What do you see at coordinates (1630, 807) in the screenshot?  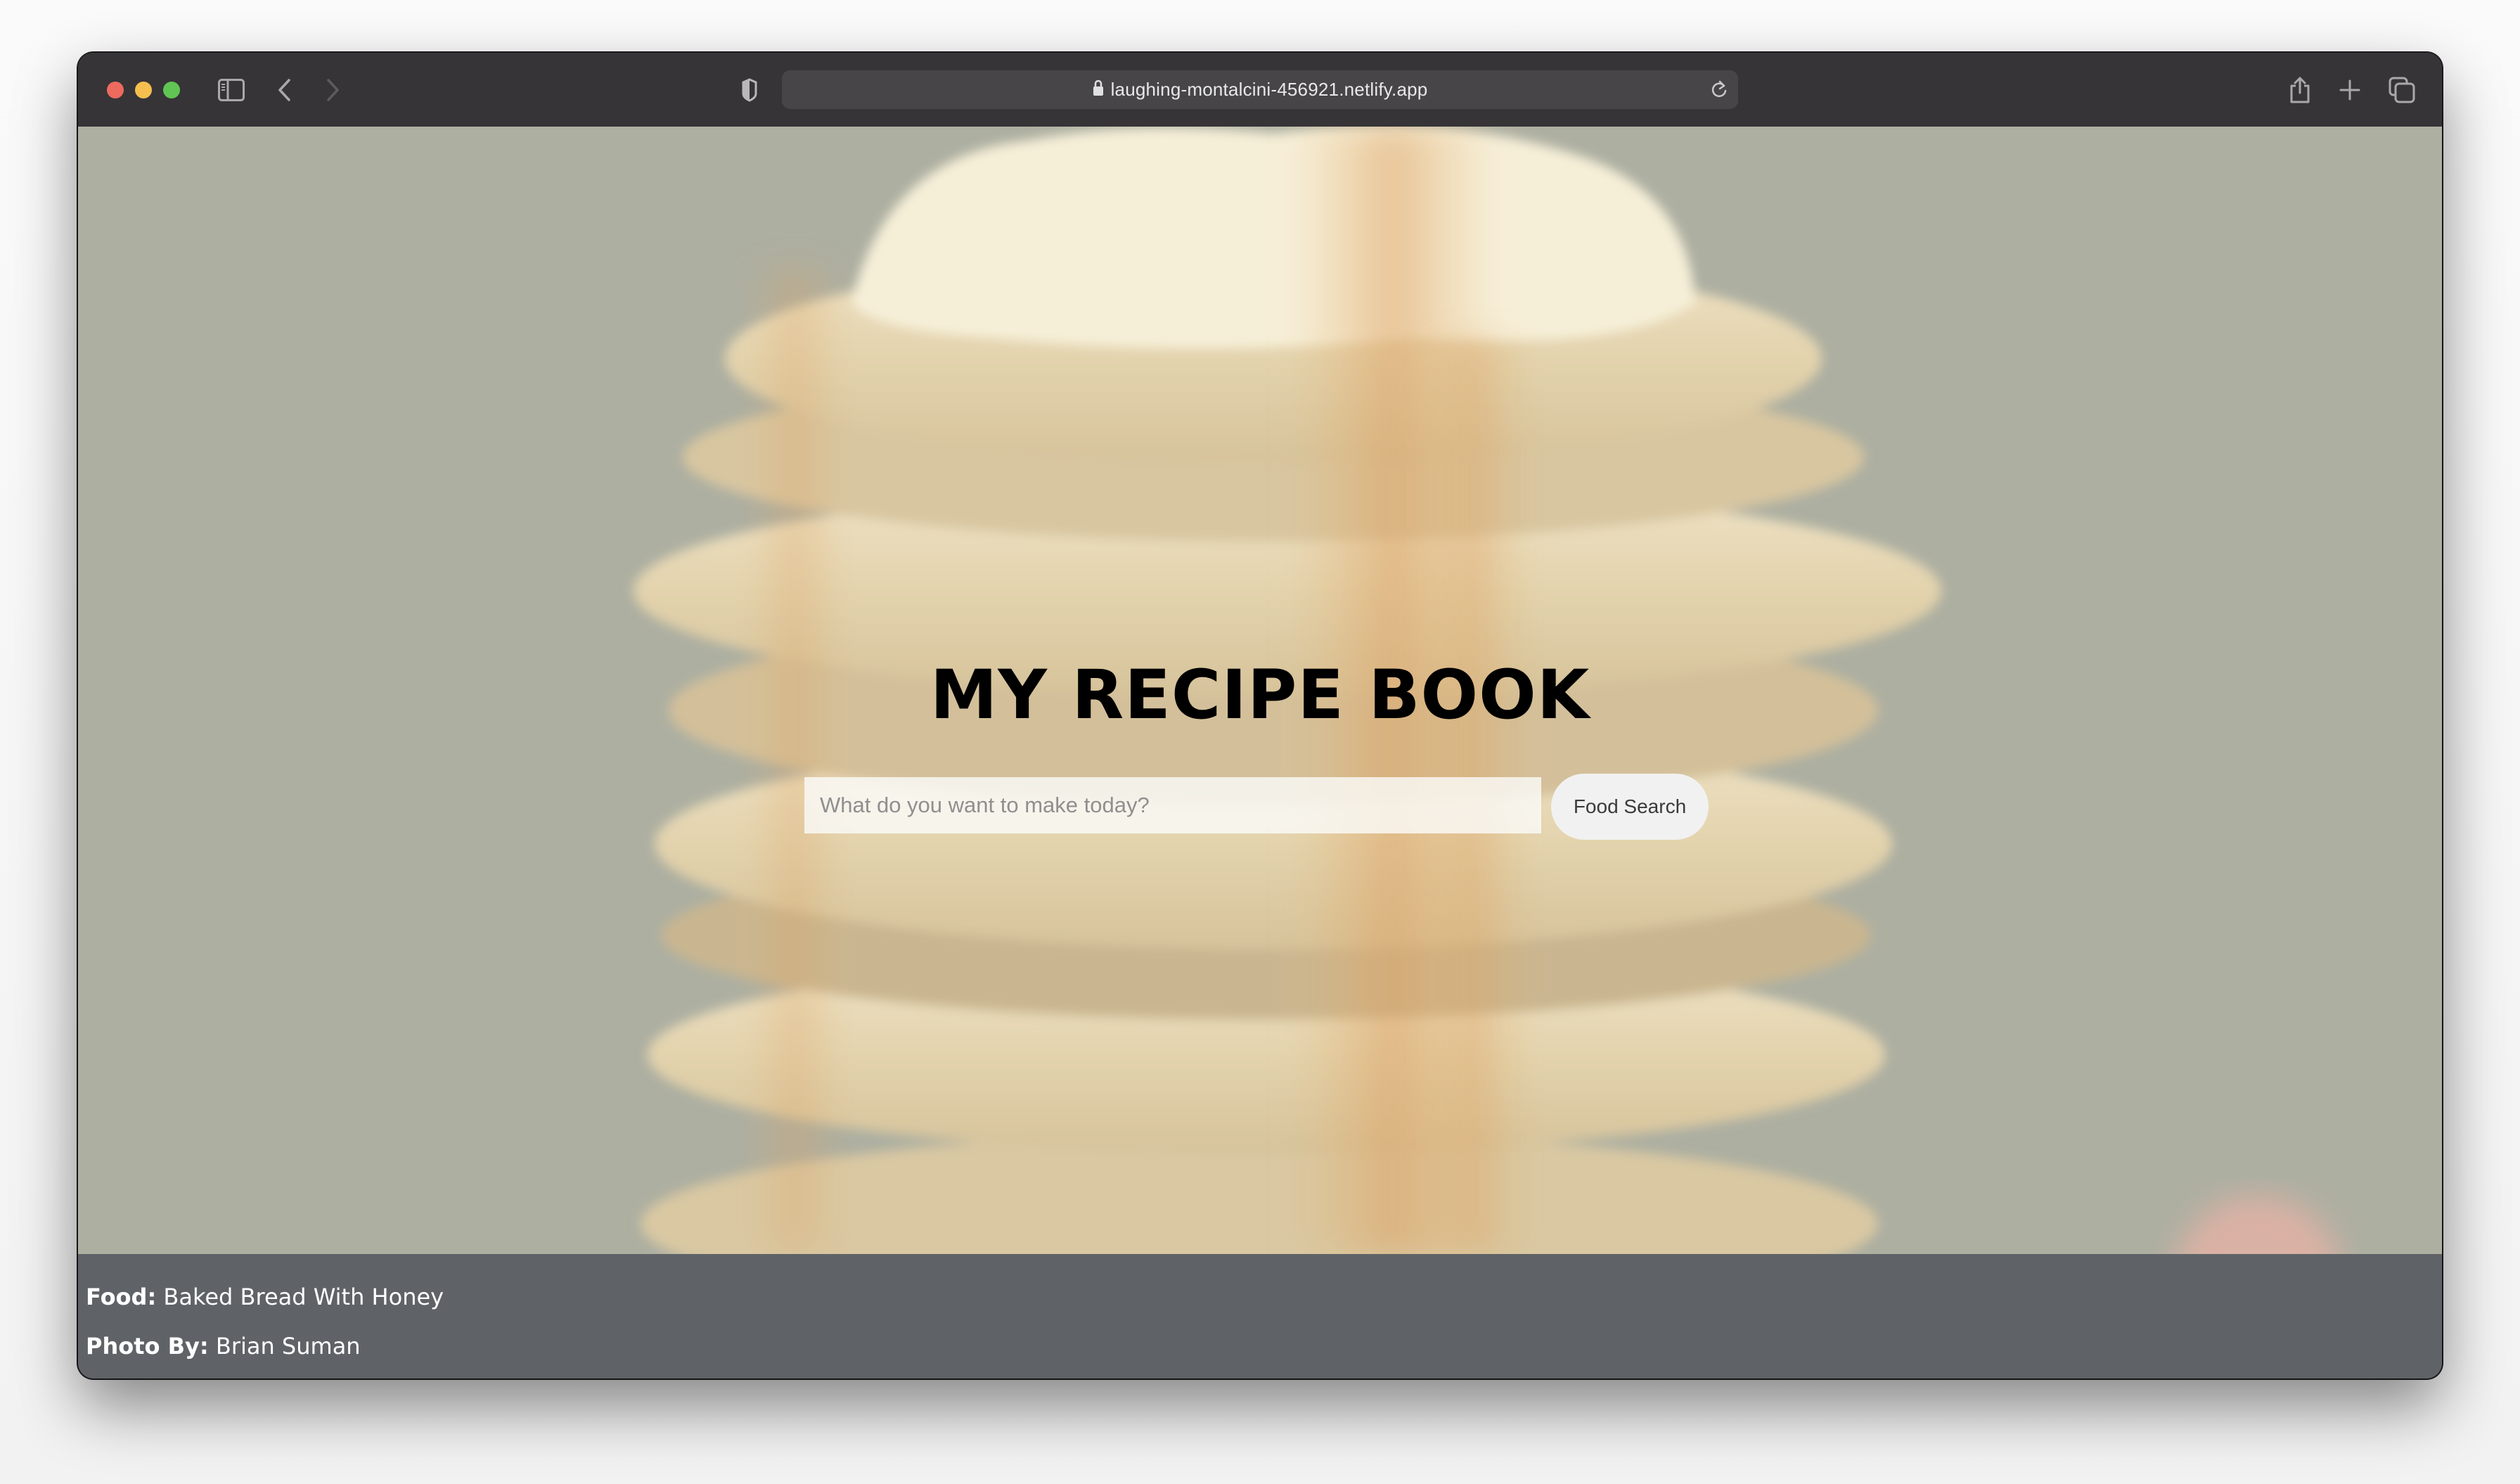 I see `food-search-button: Food Search` at bounding box center [1630, 807].